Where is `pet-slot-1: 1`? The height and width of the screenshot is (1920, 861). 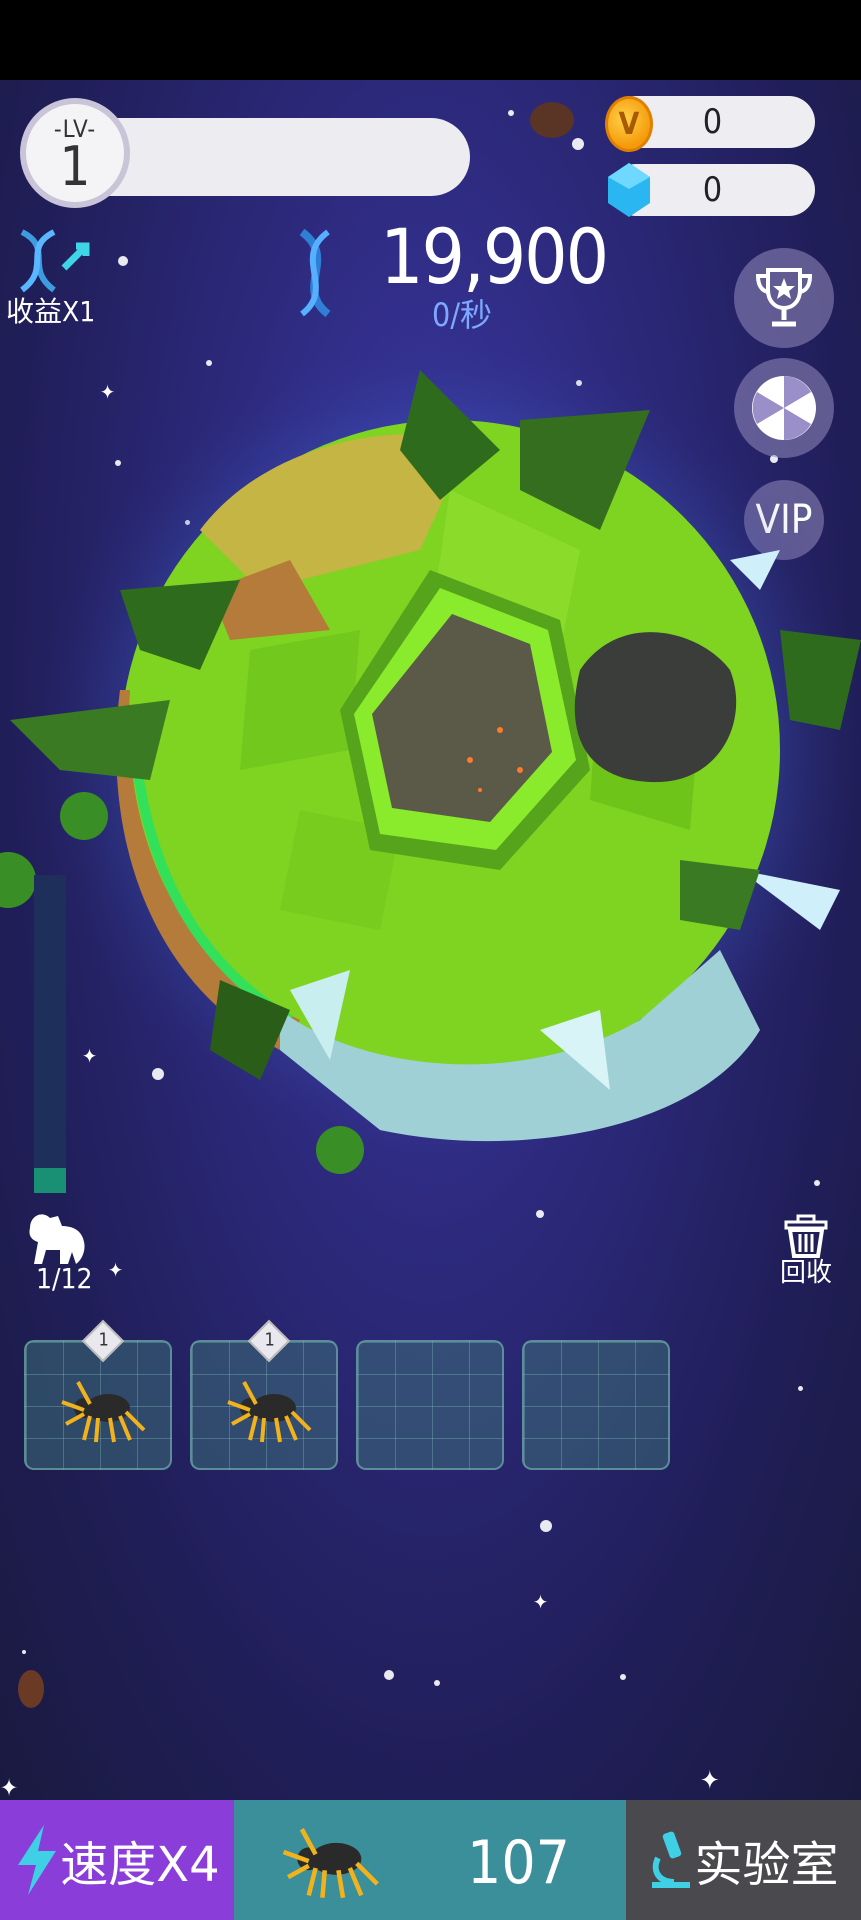
pet-slot-1: 1 is located at coordinates (98, 1394).